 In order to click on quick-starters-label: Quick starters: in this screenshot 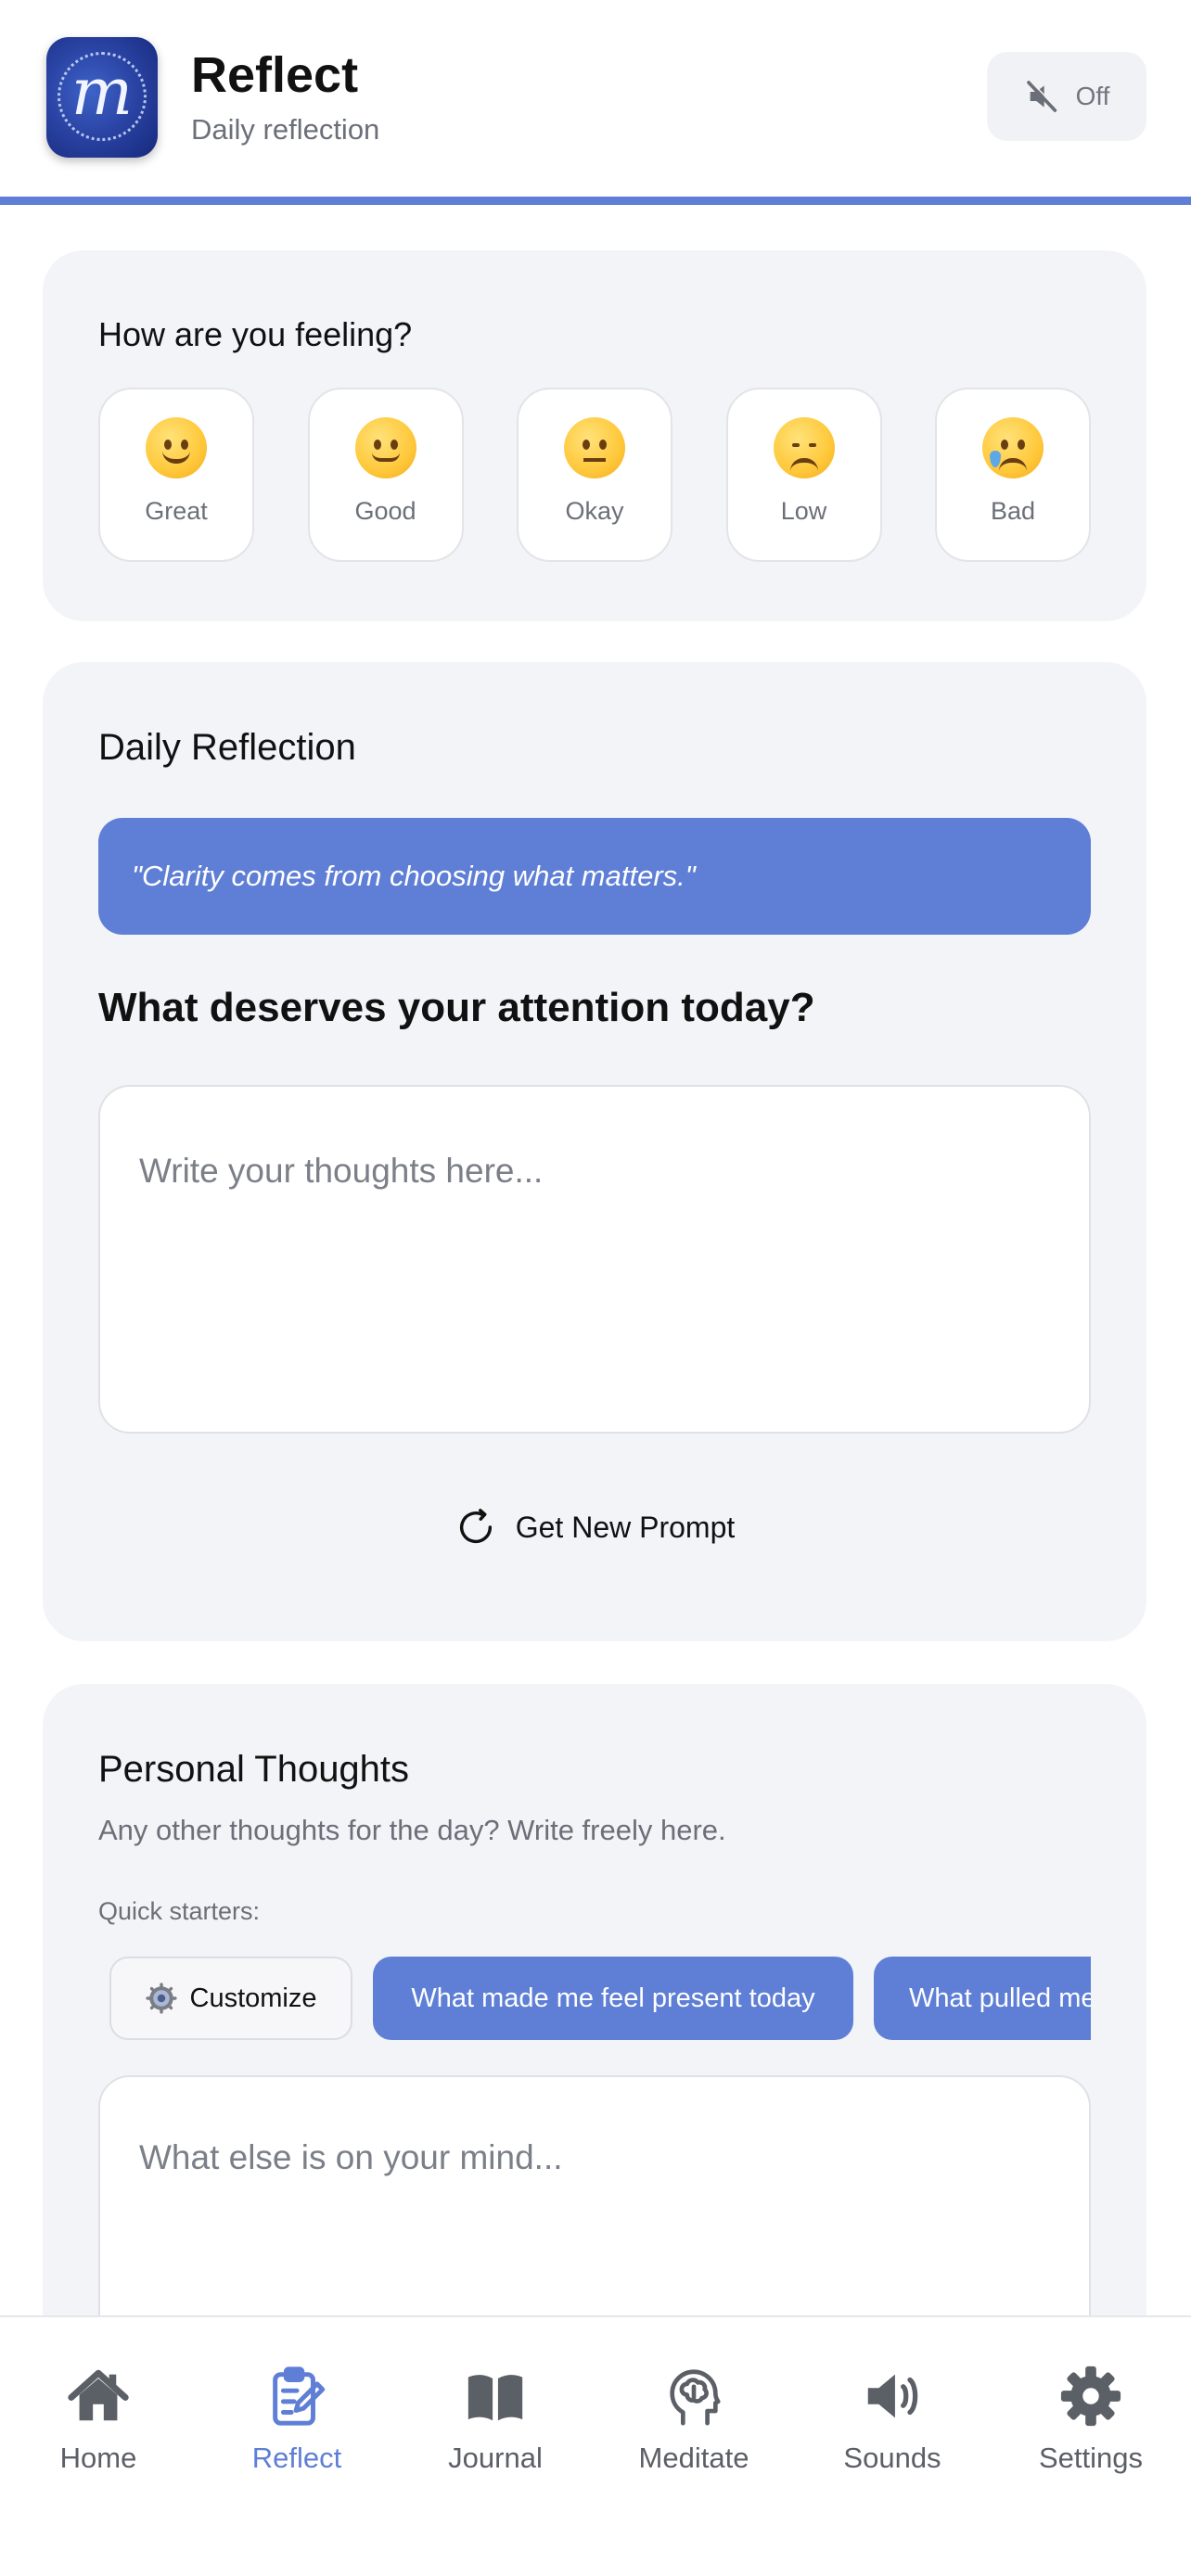, I will do `click(179, 1911)`.